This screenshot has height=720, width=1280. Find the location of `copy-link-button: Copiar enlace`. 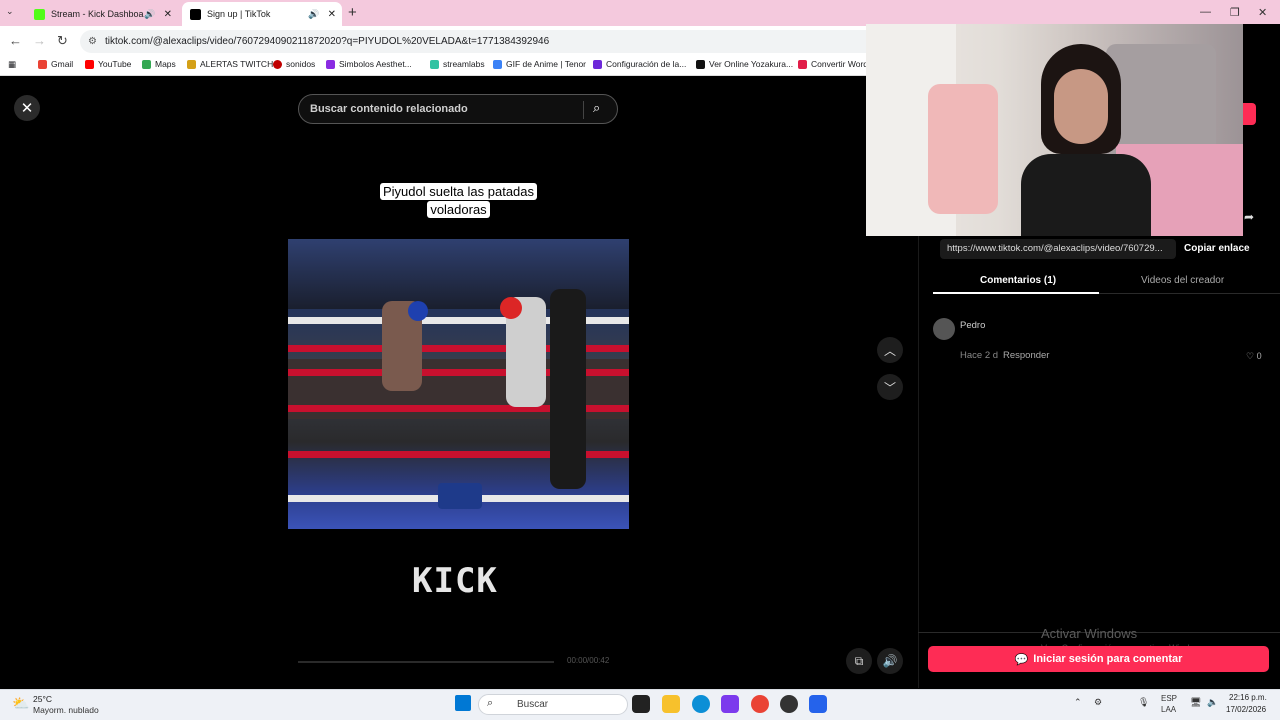

copy-link-button: Copiar enlace is located at coordinates (1217, 248).